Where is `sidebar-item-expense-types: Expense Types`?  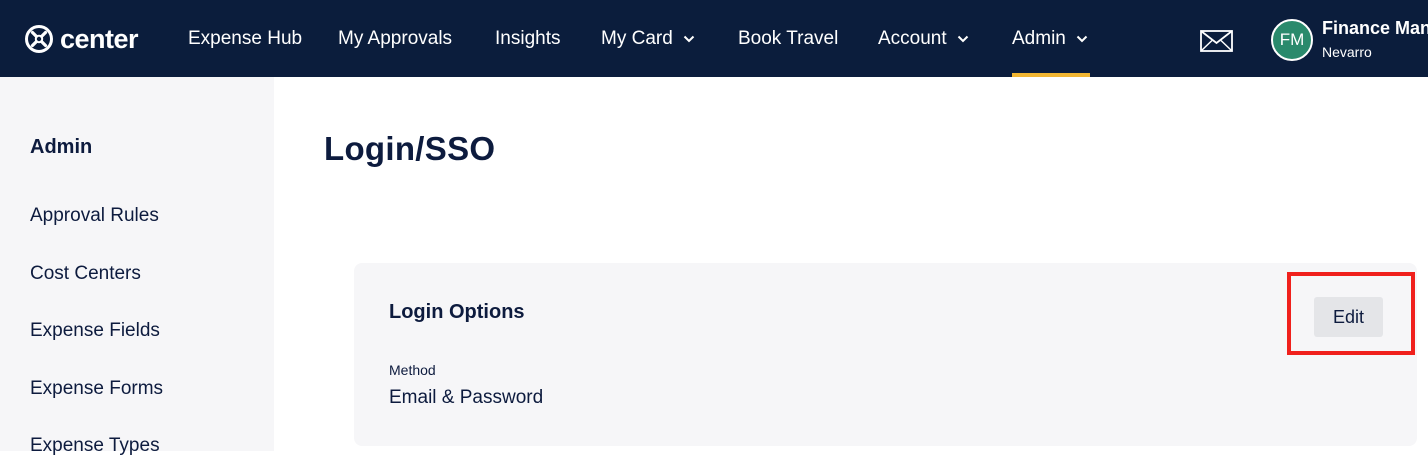
sidebar-item-expense-types: Expense Types is located at coordinates (95, 446).